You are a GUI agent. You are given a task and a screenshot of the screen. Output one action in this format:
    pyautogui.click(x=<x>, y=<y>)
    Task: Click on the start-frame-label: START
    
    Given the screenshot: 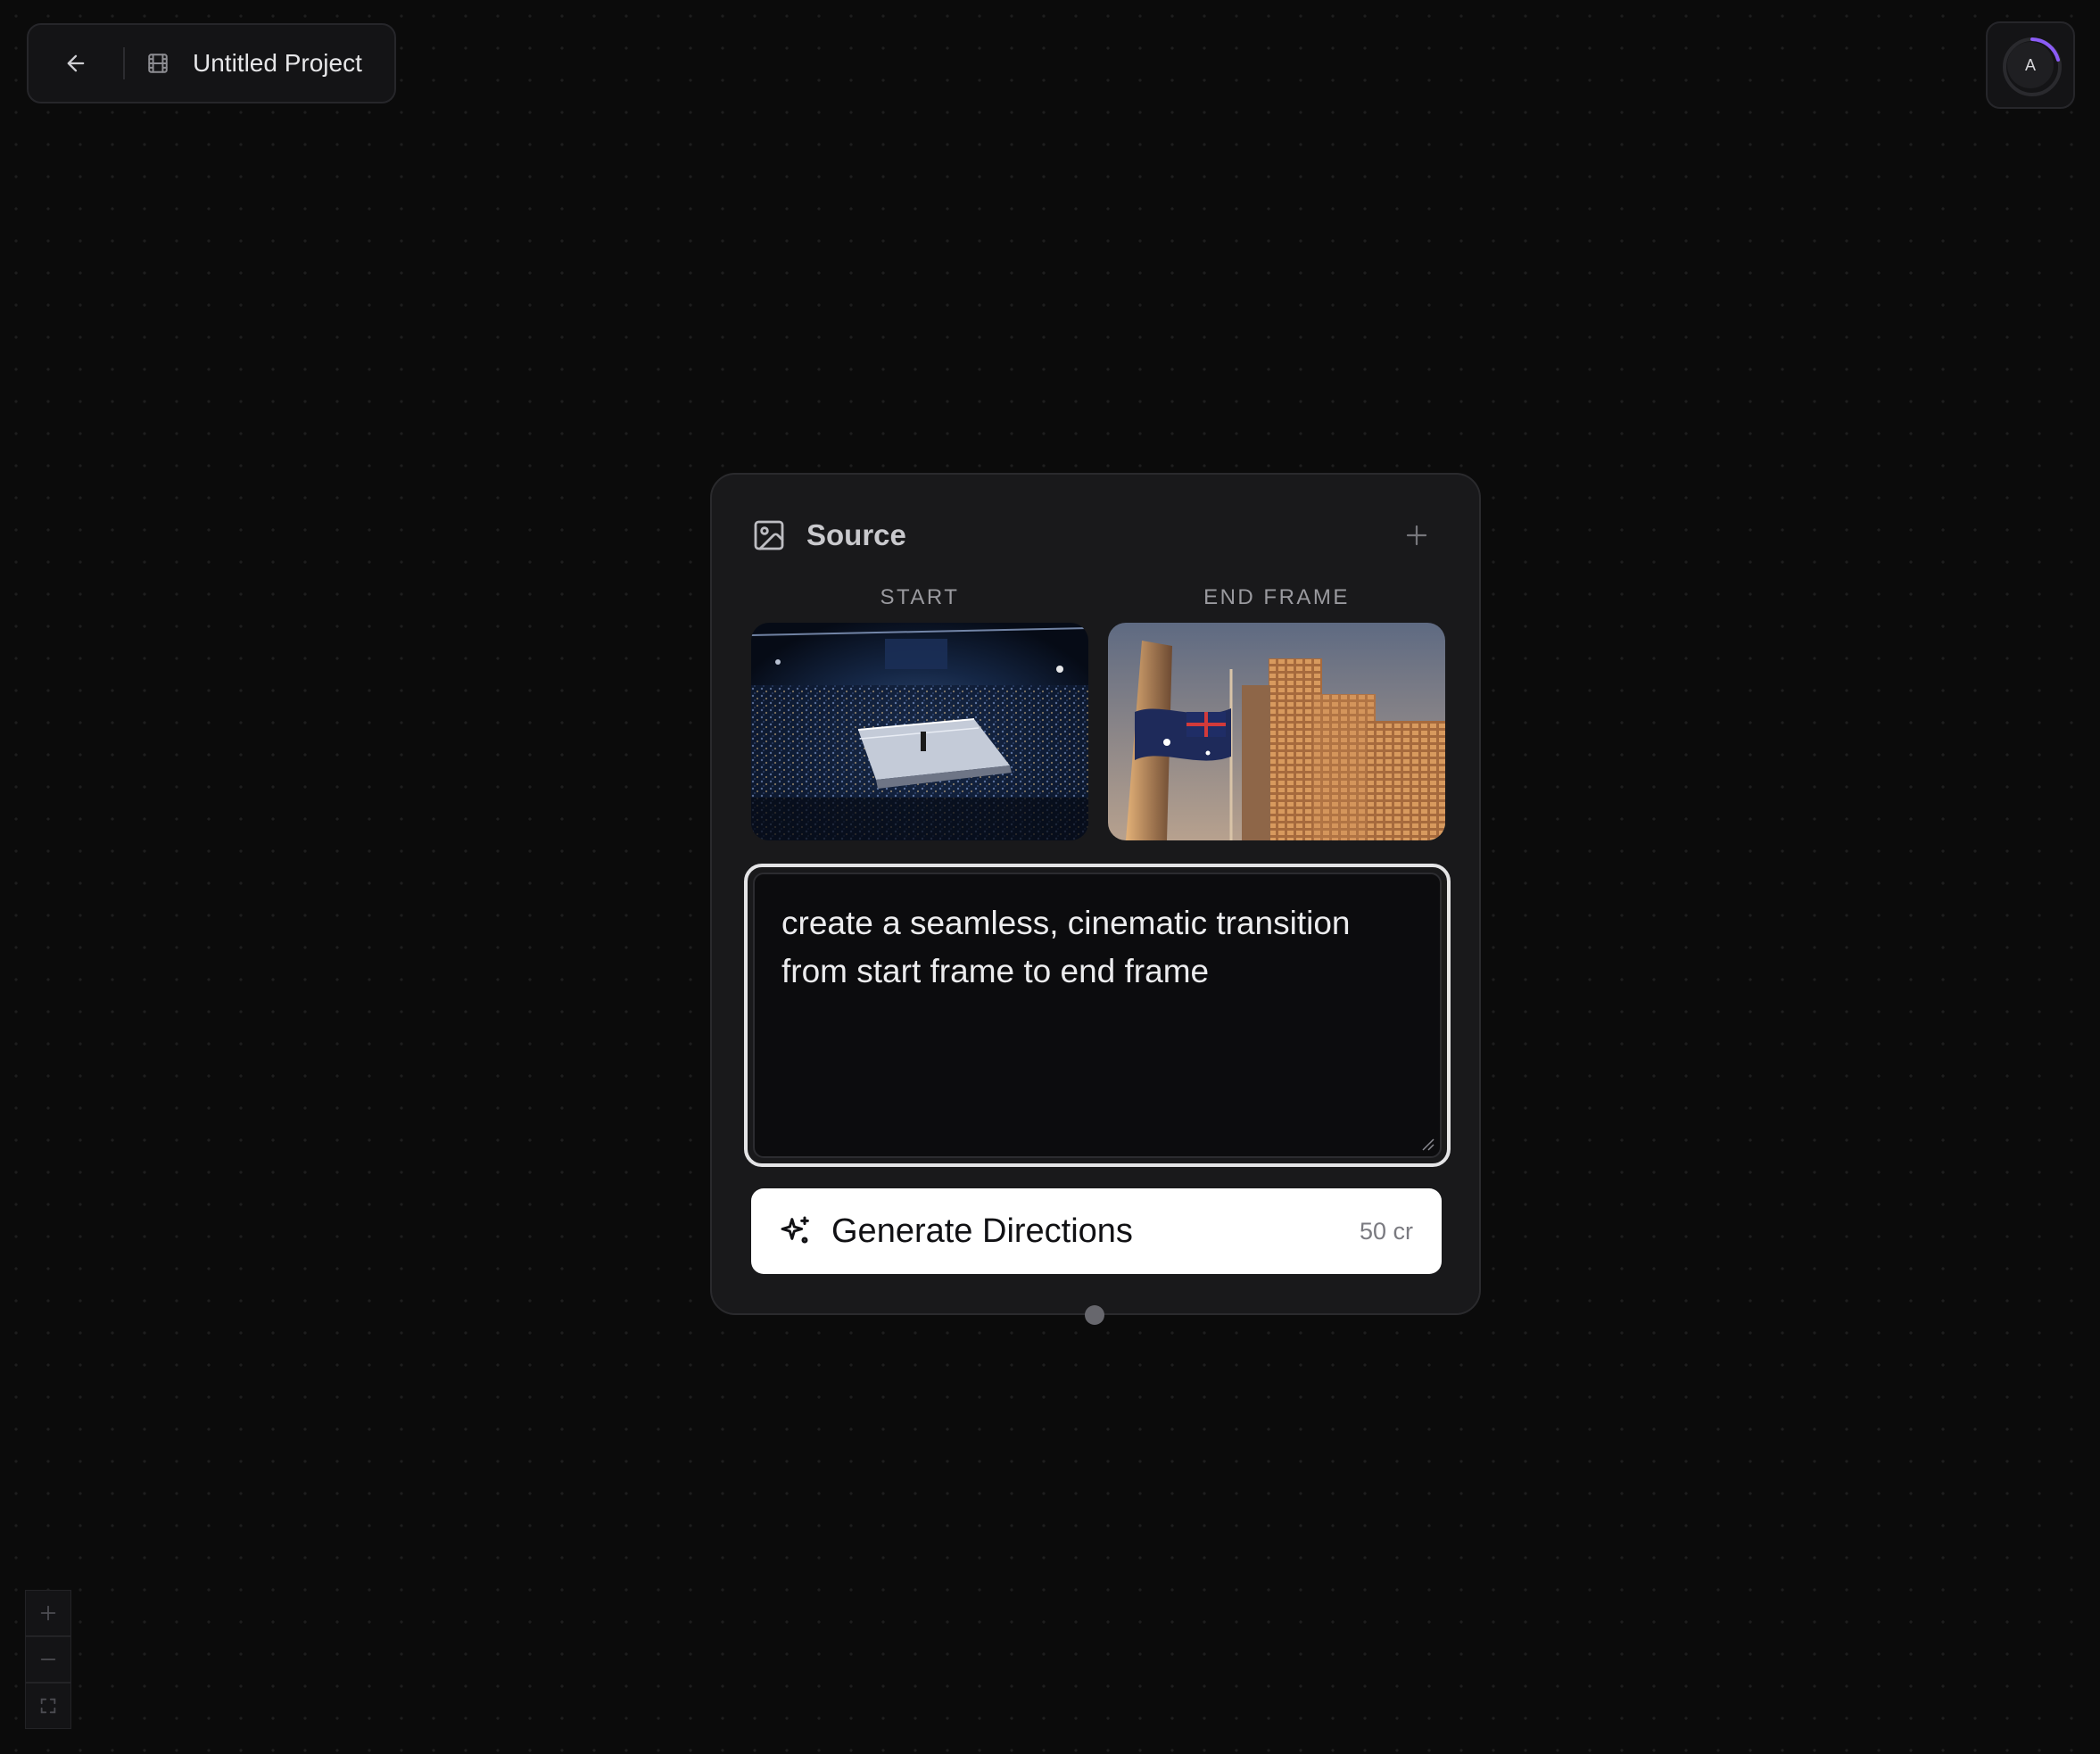 What is the action you would take?
    pyautogui.click(x=920, y=597)
    